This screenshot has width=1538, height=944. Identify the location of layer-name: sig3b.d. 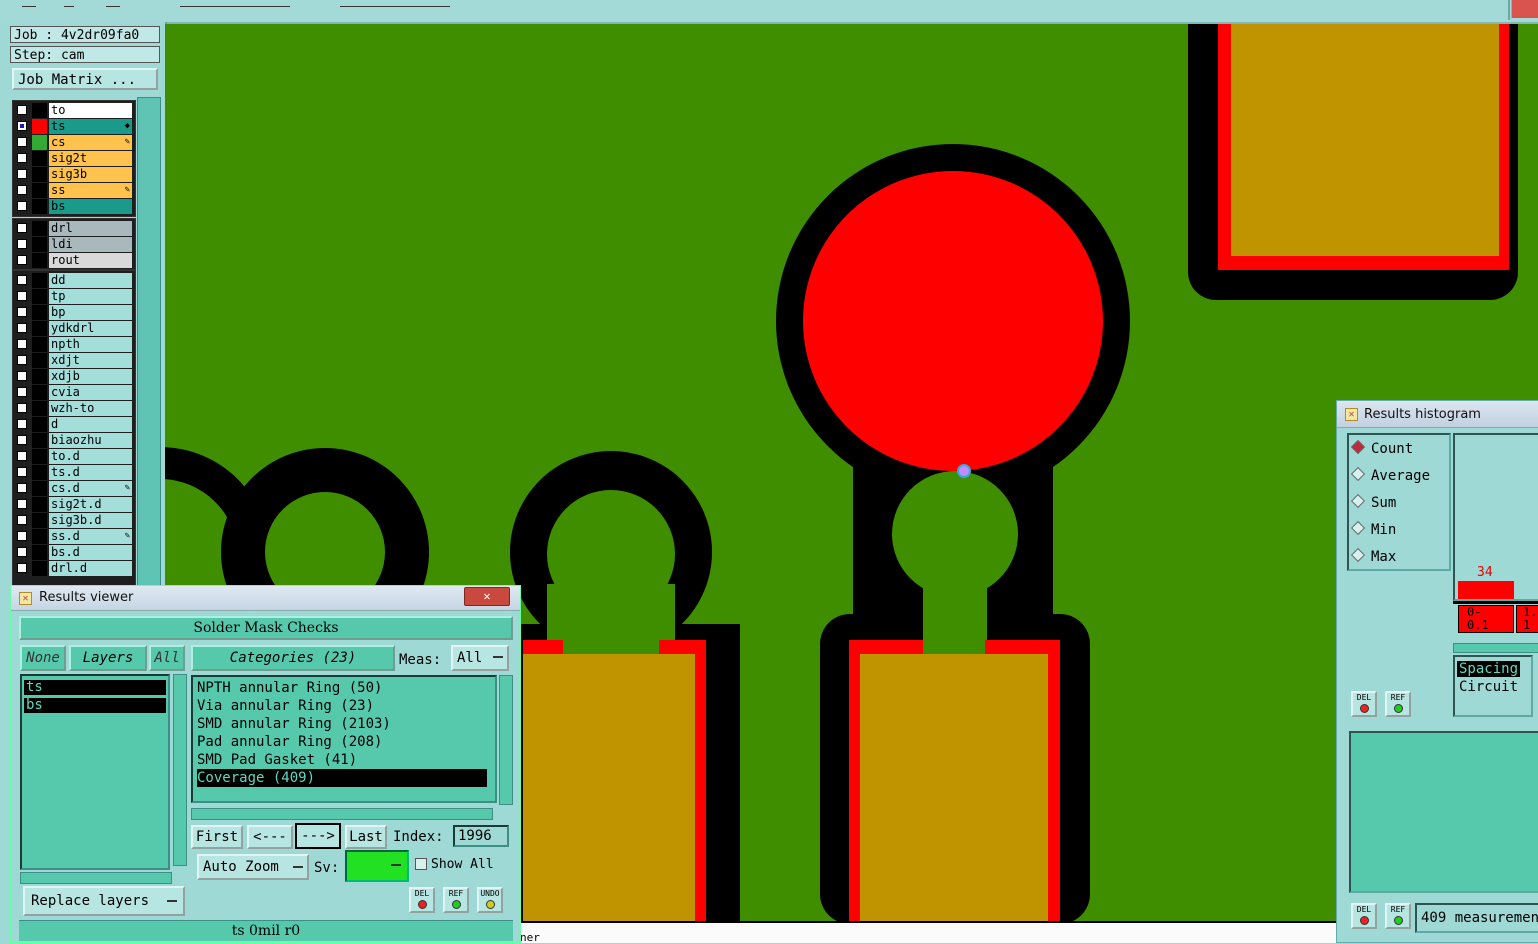
(90, 520).